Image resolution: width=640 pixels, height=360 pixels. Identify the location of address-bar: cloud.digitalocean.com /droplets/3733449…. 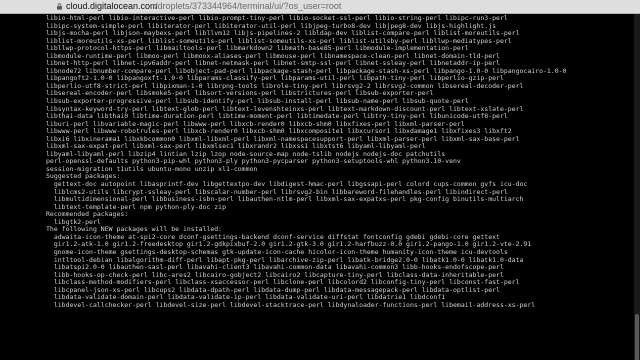
(320, 7).